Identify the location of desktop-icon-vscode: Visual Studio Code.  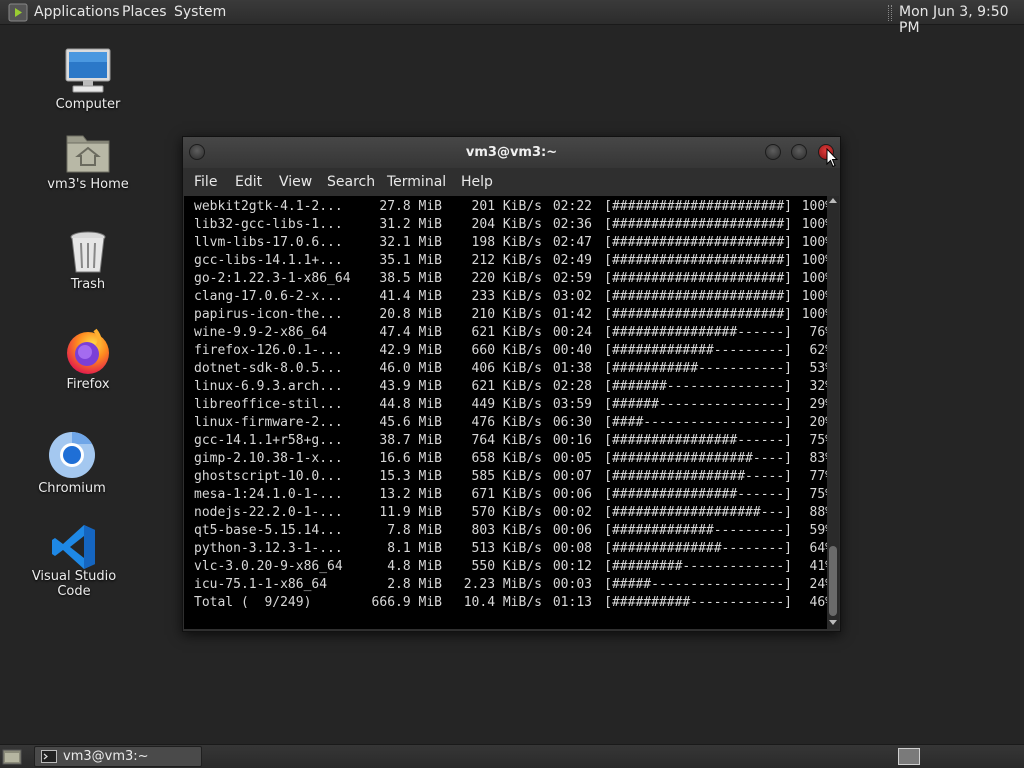
(74, 559).